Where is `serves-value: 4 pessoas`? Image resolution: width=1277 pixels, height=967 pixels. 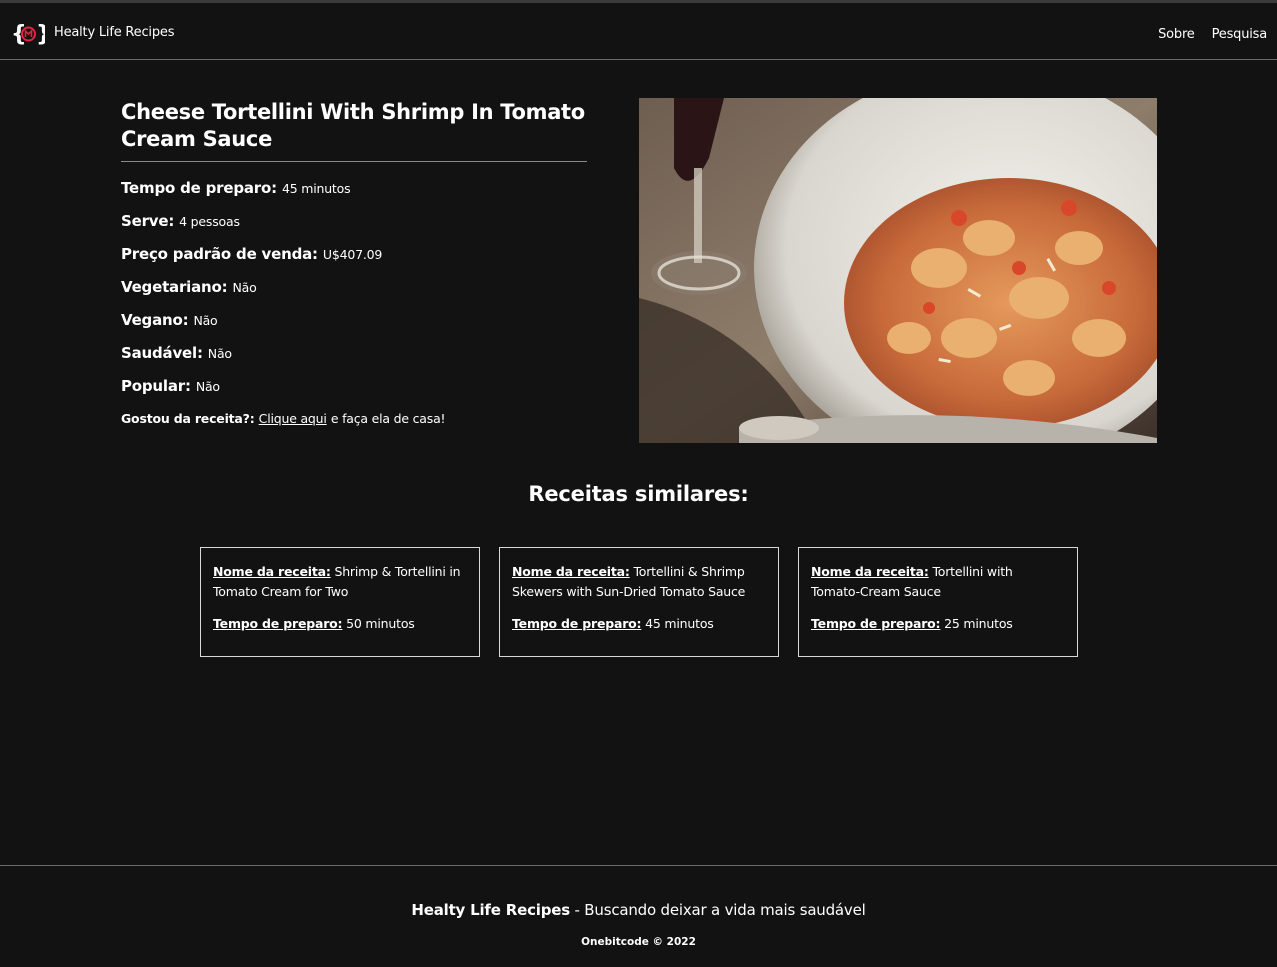 serves-value: 4 pessoas is located at coordinates (209, 221).